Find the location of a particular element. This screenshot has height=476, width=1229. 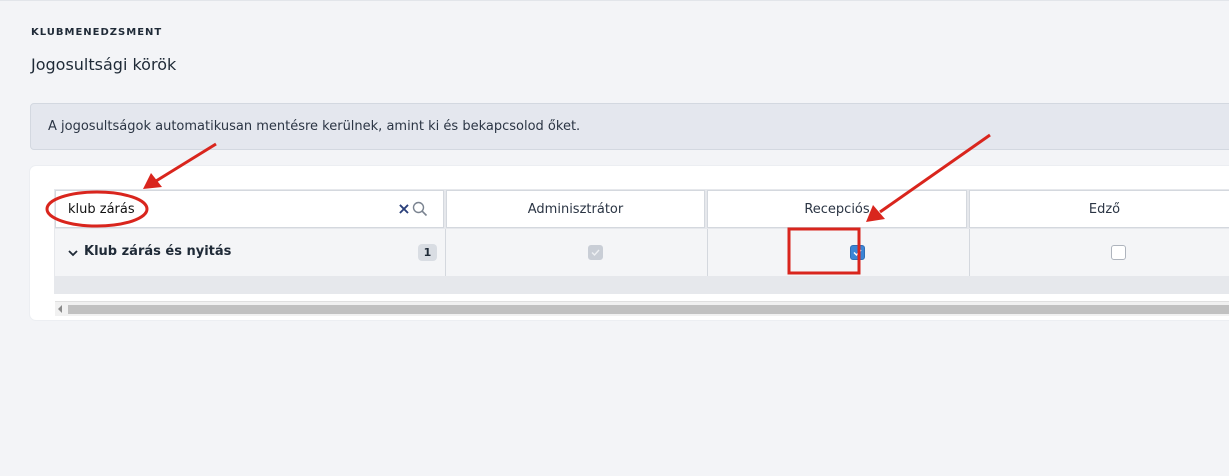

column-header-coach: Edző is located at coordinates (1099, 209).